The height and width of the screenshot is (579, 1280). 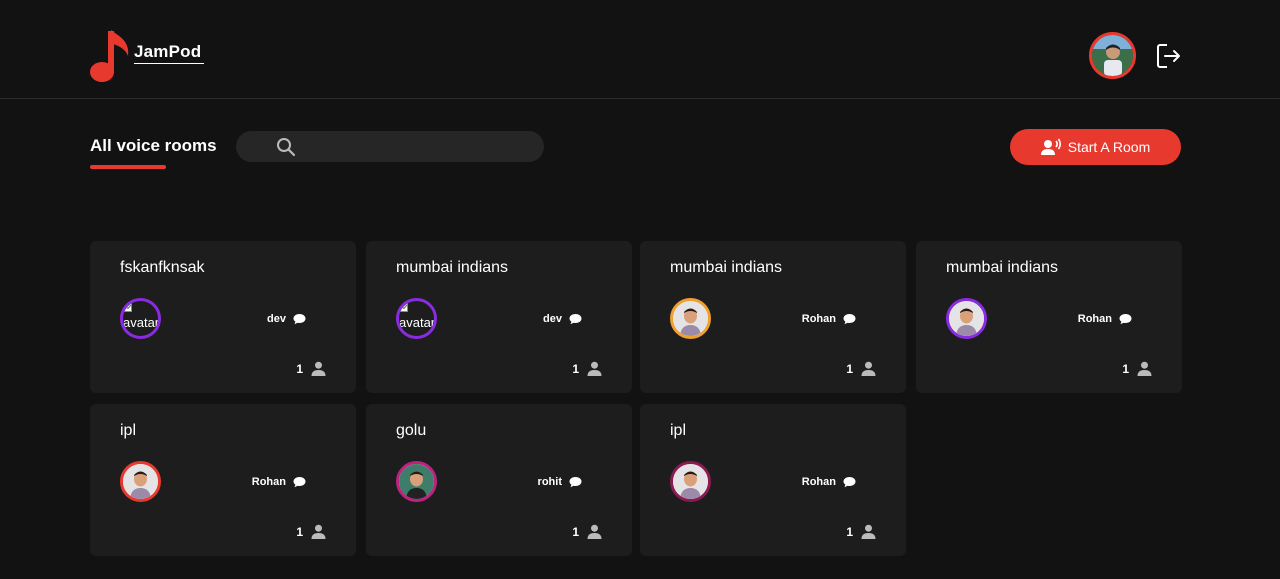 What do you see at coordinates (411, 430) in the screenshot?
I see `room-topic: golu` at bounding box center [411, 430].